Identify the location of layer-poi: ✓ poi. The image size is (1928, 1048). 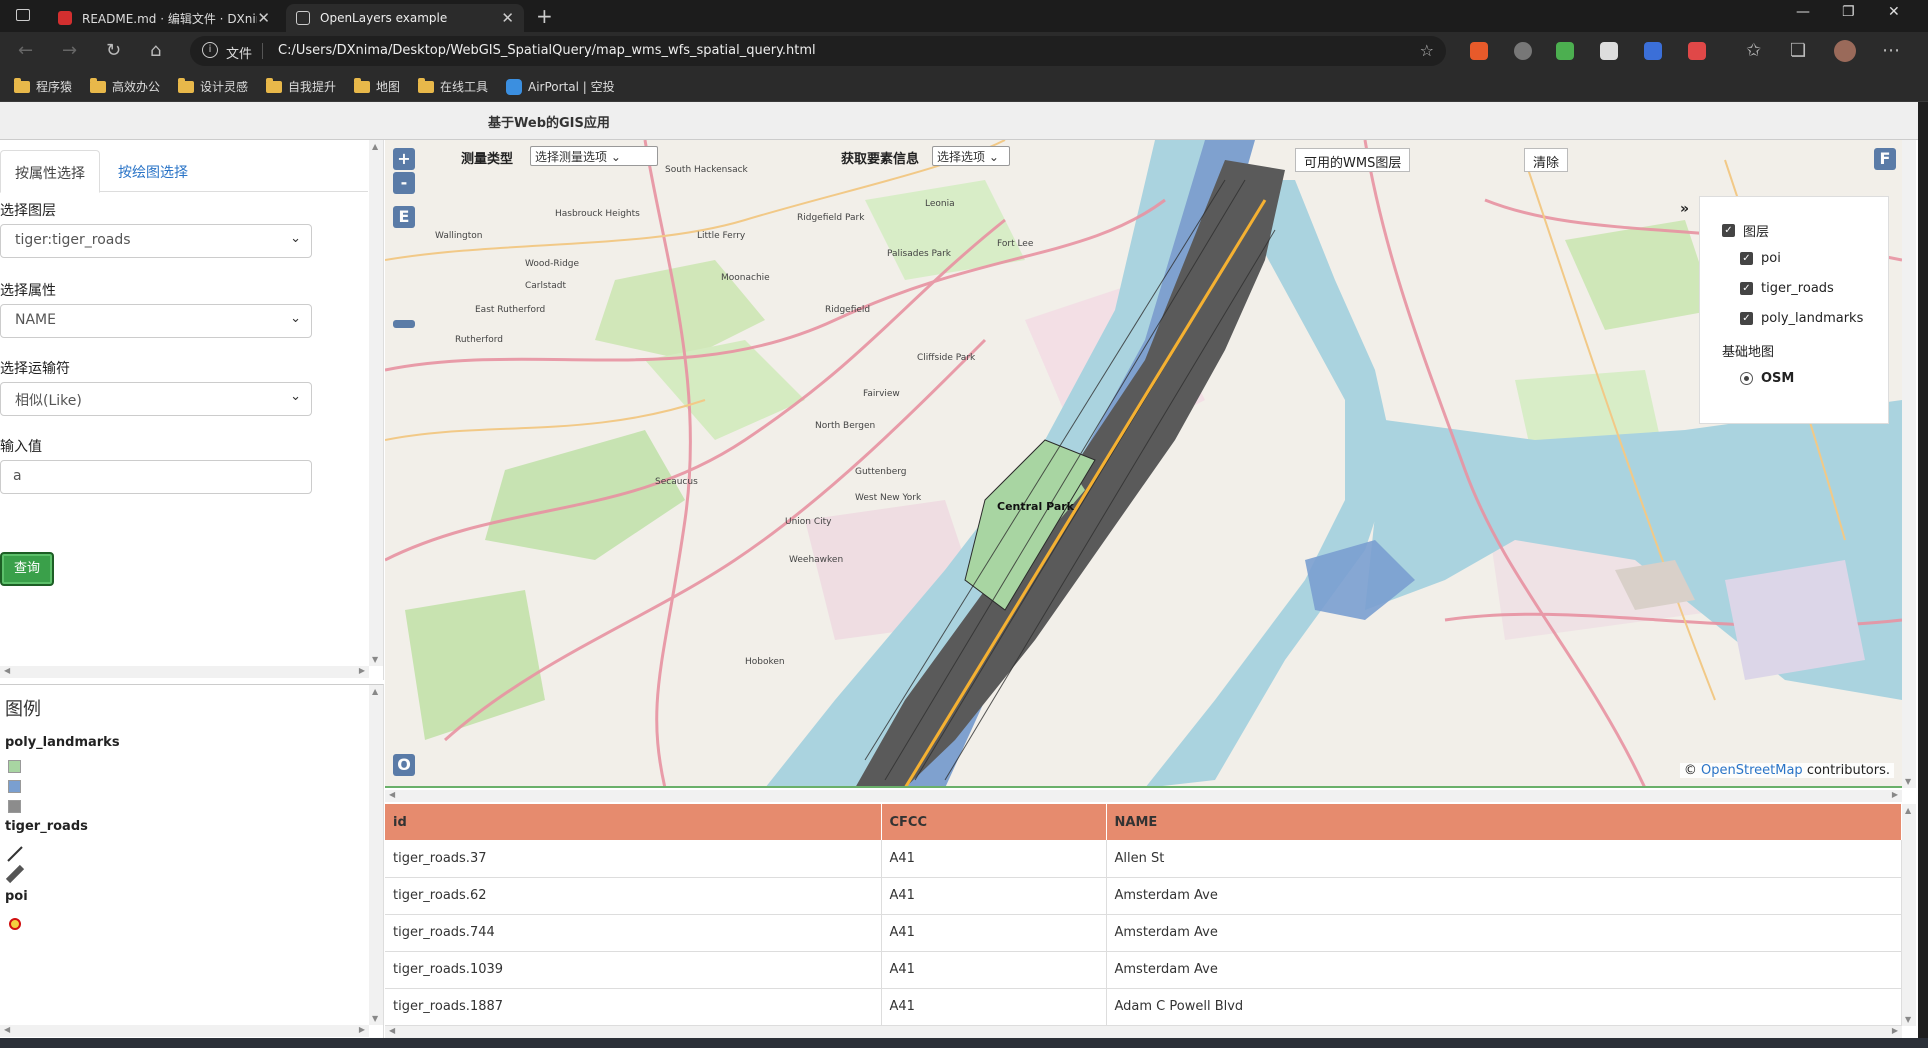
(1760, 258).